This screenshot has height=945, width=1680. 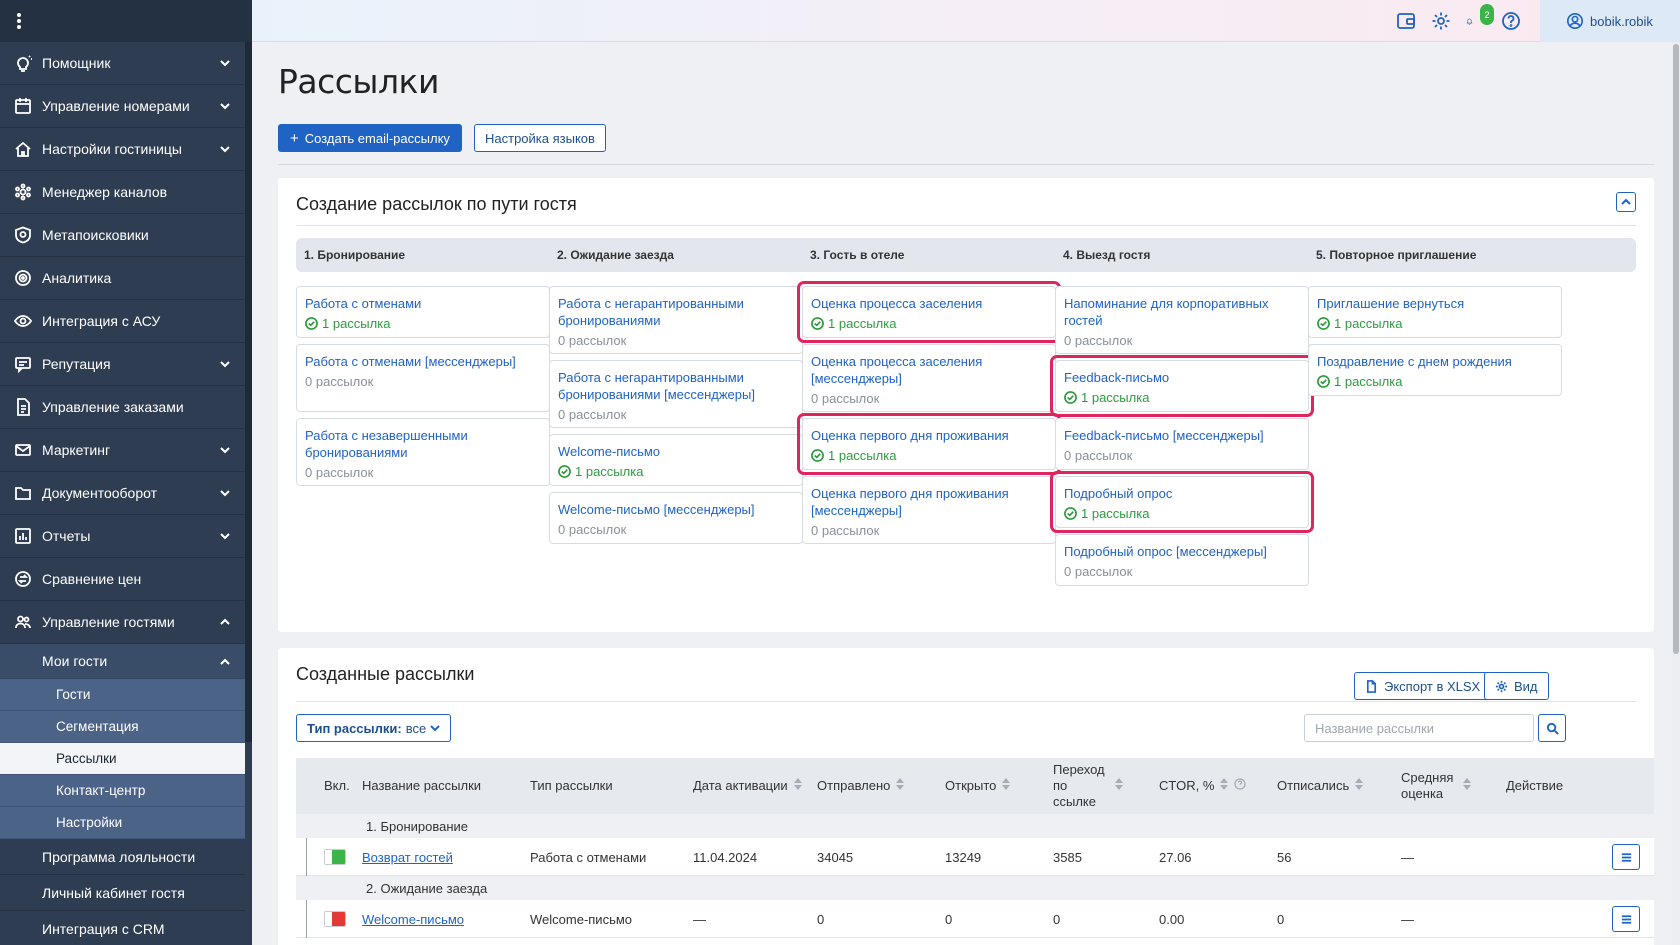 What do you see at coordinates (23, 235) in the screenshot?
I see `search-shield-icon` at bounding box center [23, 235].